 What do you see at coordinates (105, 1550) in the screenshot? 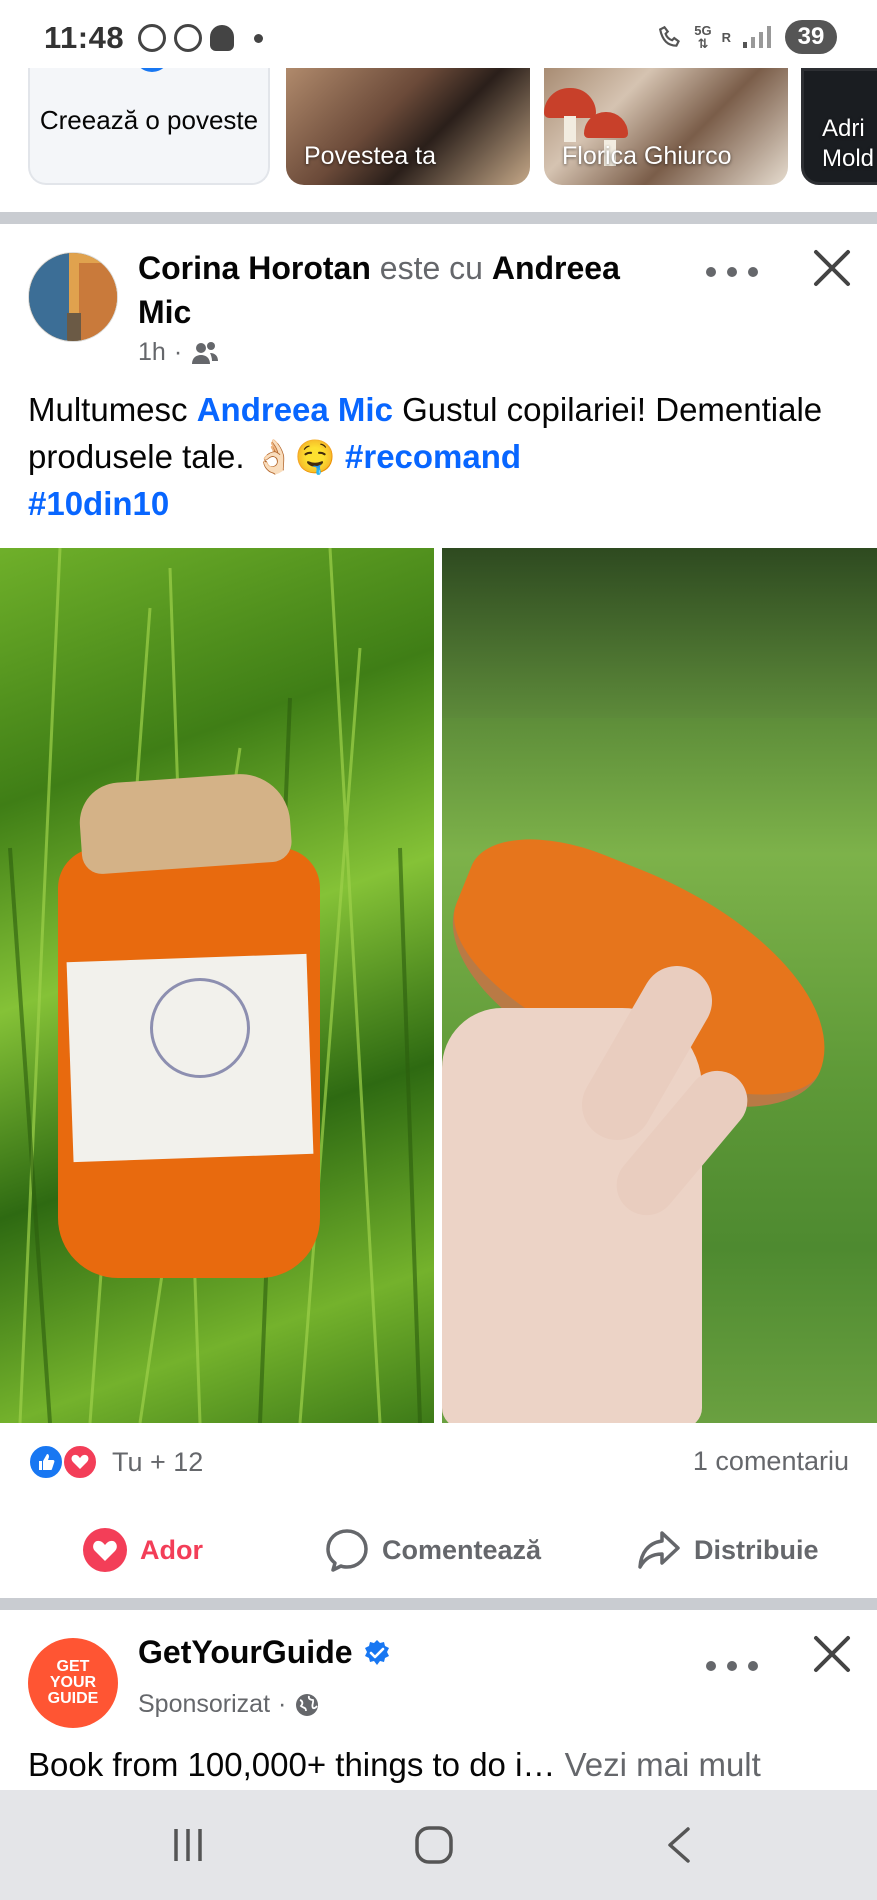
I see `heart-icon` at bounding box center [105, 1550].